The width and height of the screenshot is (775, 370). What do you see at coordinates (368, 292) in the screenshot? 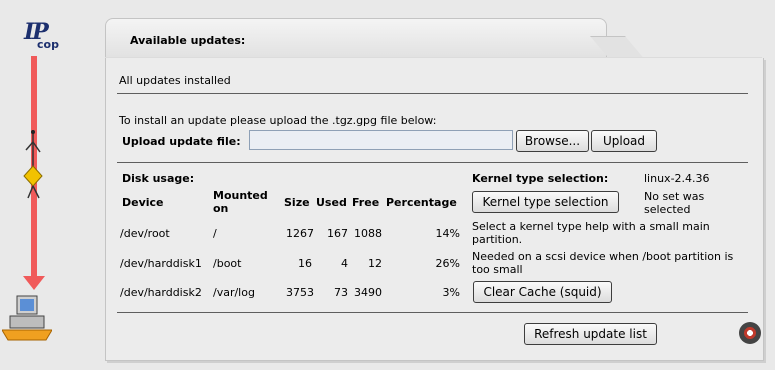
I see `disk-row-free: 3490` at bounding box center [368, 292].